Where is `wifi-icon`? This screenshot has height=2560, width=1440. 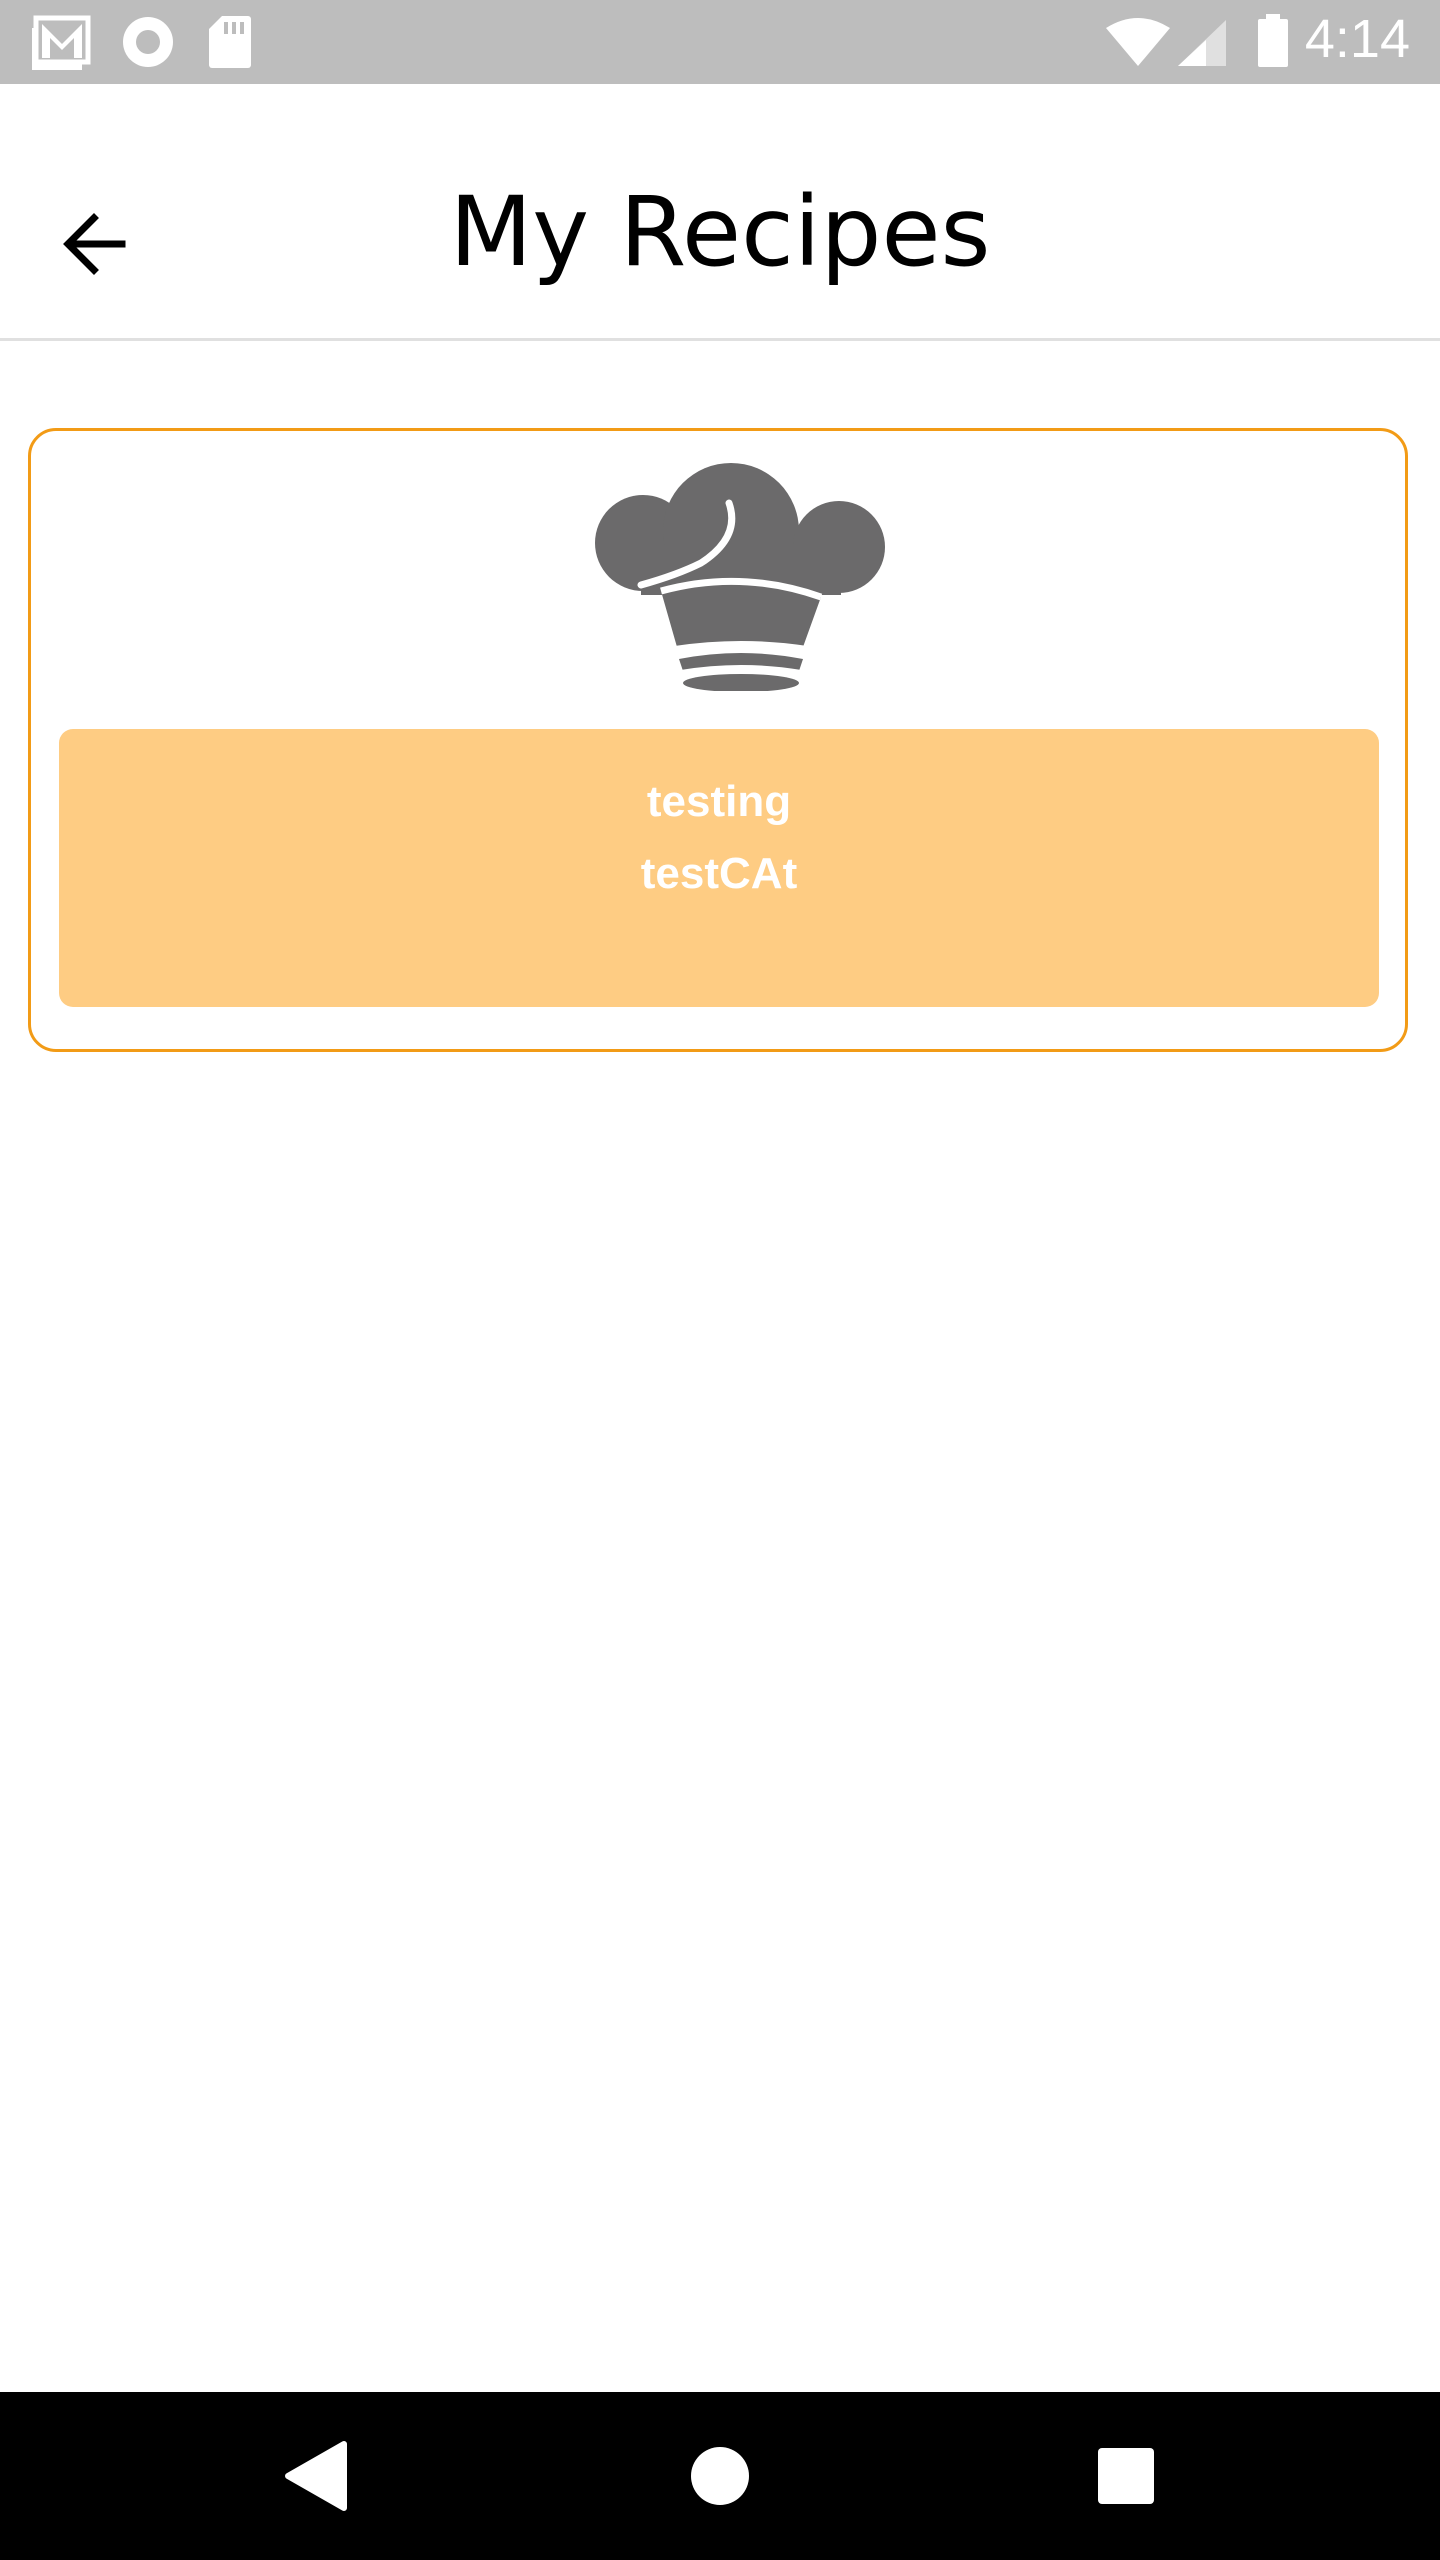
wifi-icon is located at coordinates (1138, 45).